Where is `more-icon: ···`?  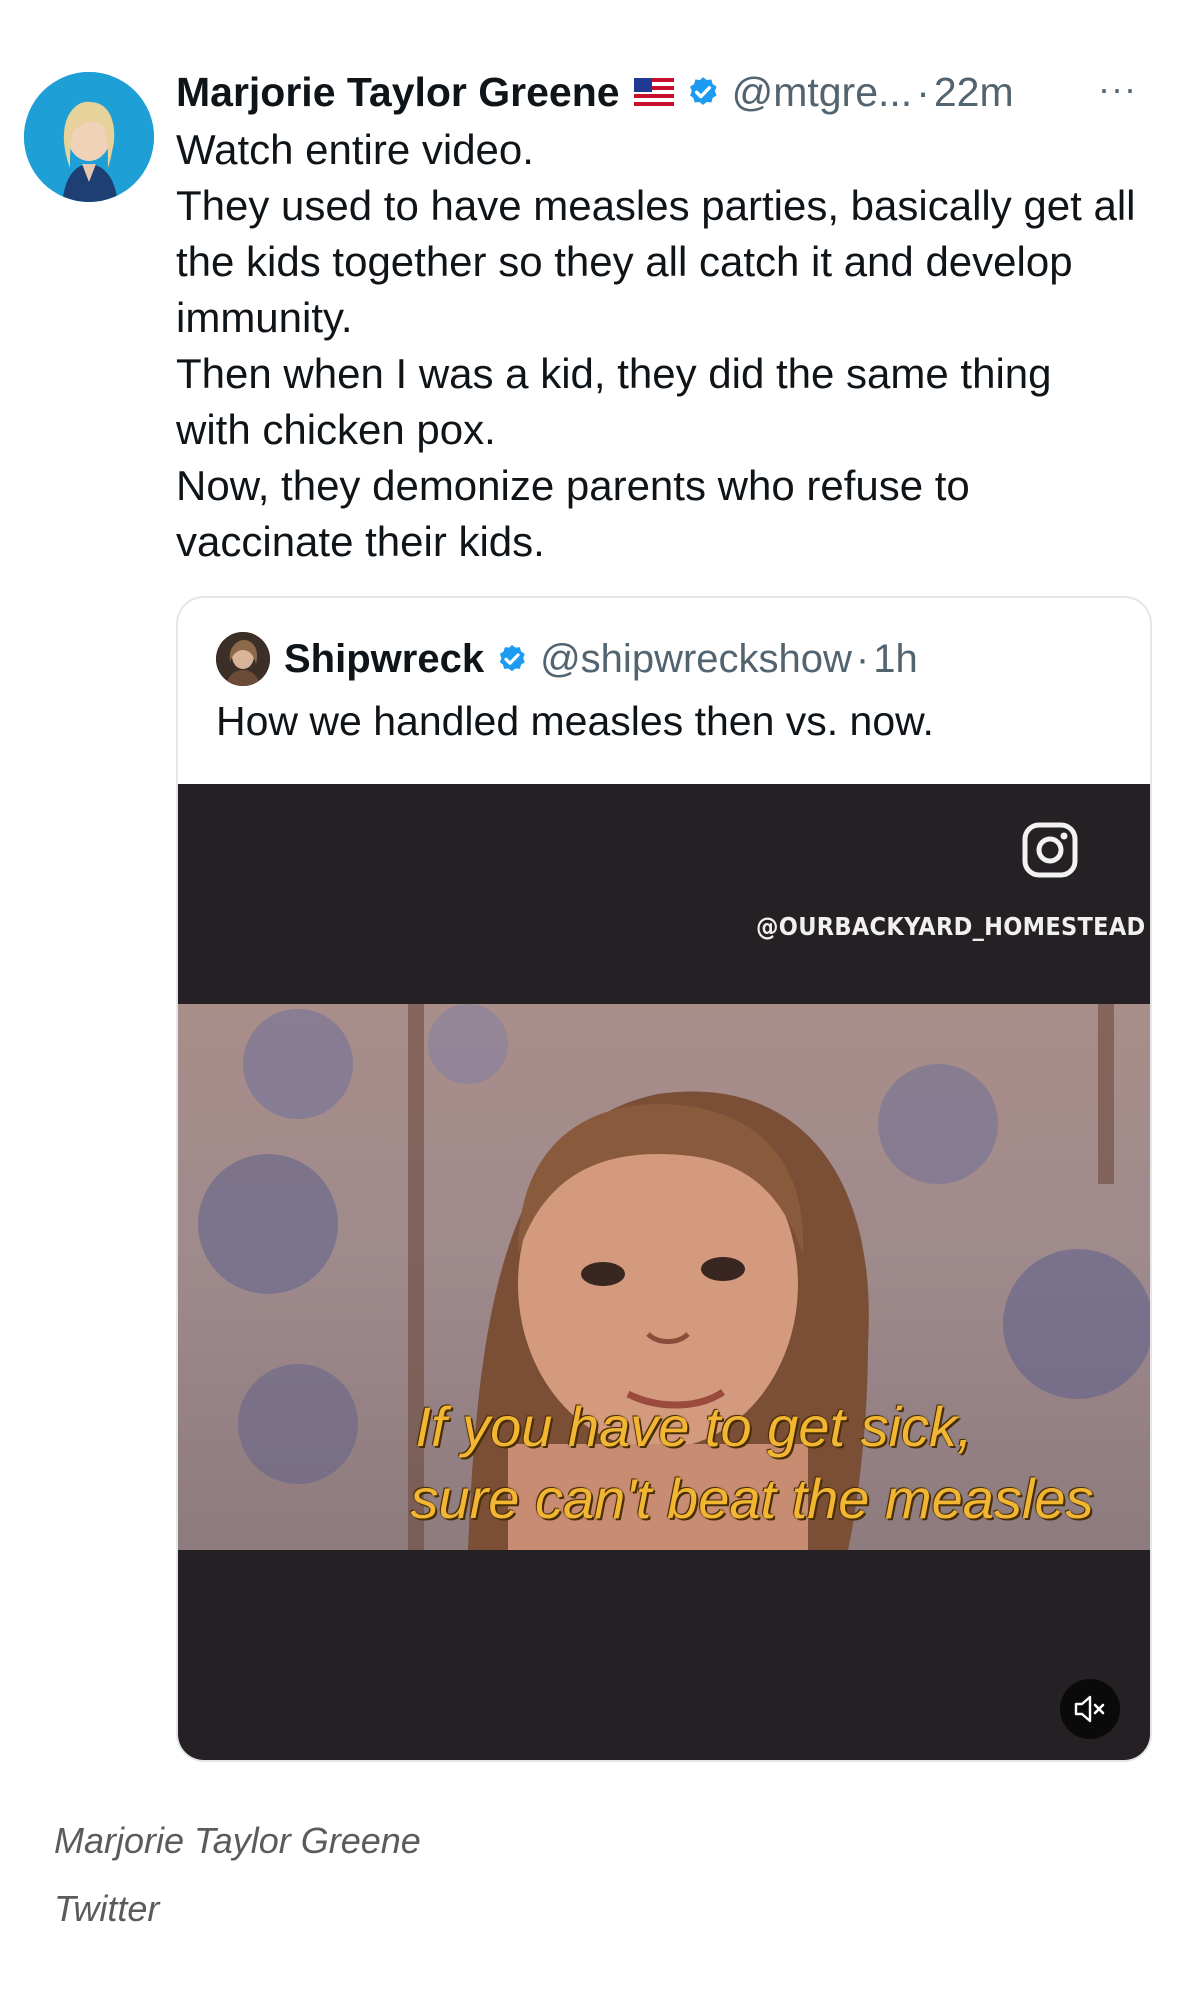 more-icon: ··· is located at coordinates (1117, 89).